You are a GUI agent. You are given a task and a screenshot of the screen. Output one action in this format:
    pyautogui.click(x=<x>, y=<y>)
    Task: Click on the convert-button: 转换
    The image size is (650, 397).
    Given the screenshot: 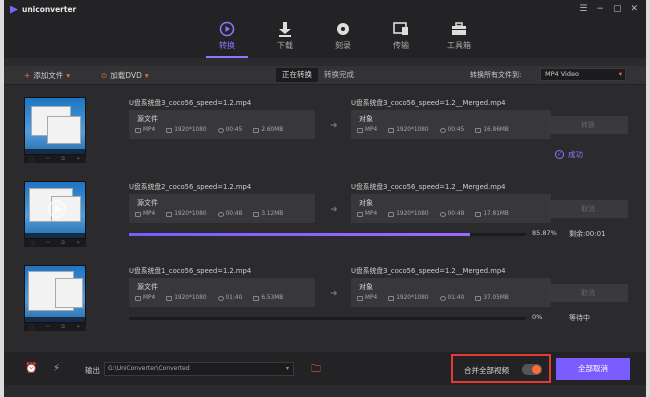 What is the action you would take?
    pyautogui.click(x=588, y=125)
    